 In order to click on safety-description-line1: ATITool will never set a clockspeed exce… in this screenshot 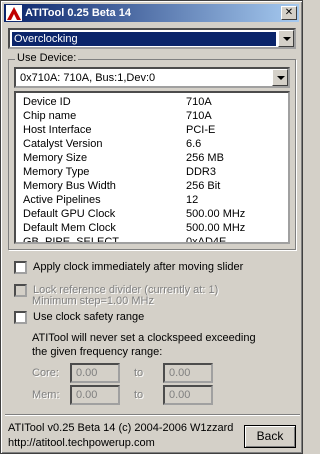, I will do `click(144, 338)`.